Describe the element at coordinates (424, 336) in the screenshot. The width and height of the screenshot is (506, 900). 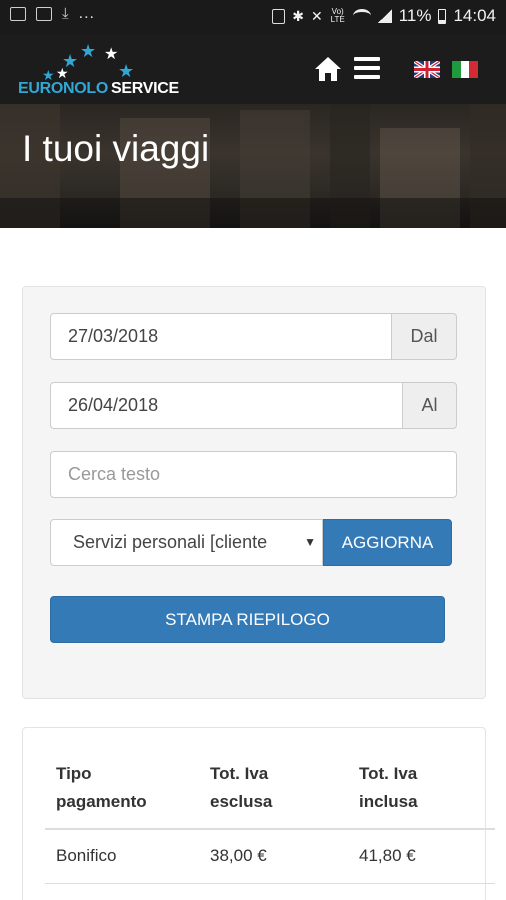
I see `date-from-addon: Dal` at that location.